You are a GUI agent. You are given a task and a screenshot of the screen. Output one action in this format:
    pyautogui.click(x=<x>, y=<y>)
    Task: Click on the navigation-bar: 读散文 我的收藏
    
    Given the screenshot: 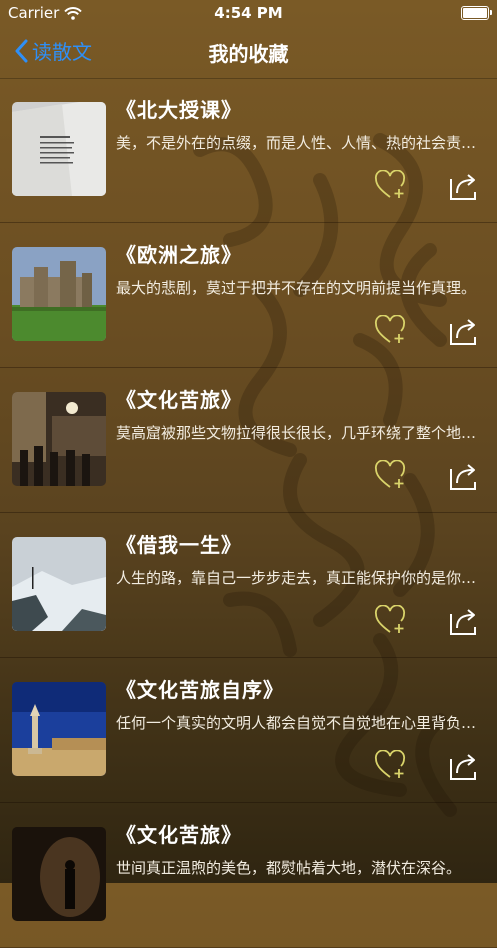 What is the action you would take?
    pyautogui.click(x=248, y=52)
    